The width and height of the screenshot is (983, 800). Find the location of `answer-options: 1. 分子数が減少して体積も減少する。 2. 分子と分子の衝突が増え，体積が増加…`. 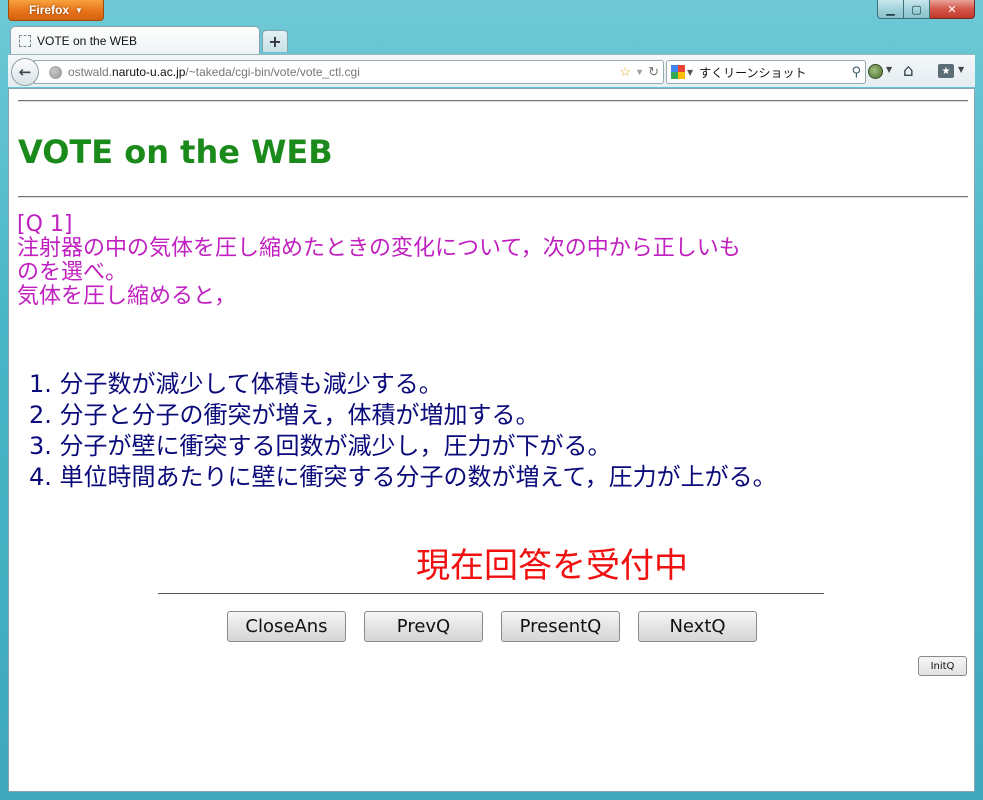

answer-options: 1. 分子数が減少して体積も減少する。 2. 分子と分子の衝突が増え，体積が増加… is located at coordinates (494, 431).